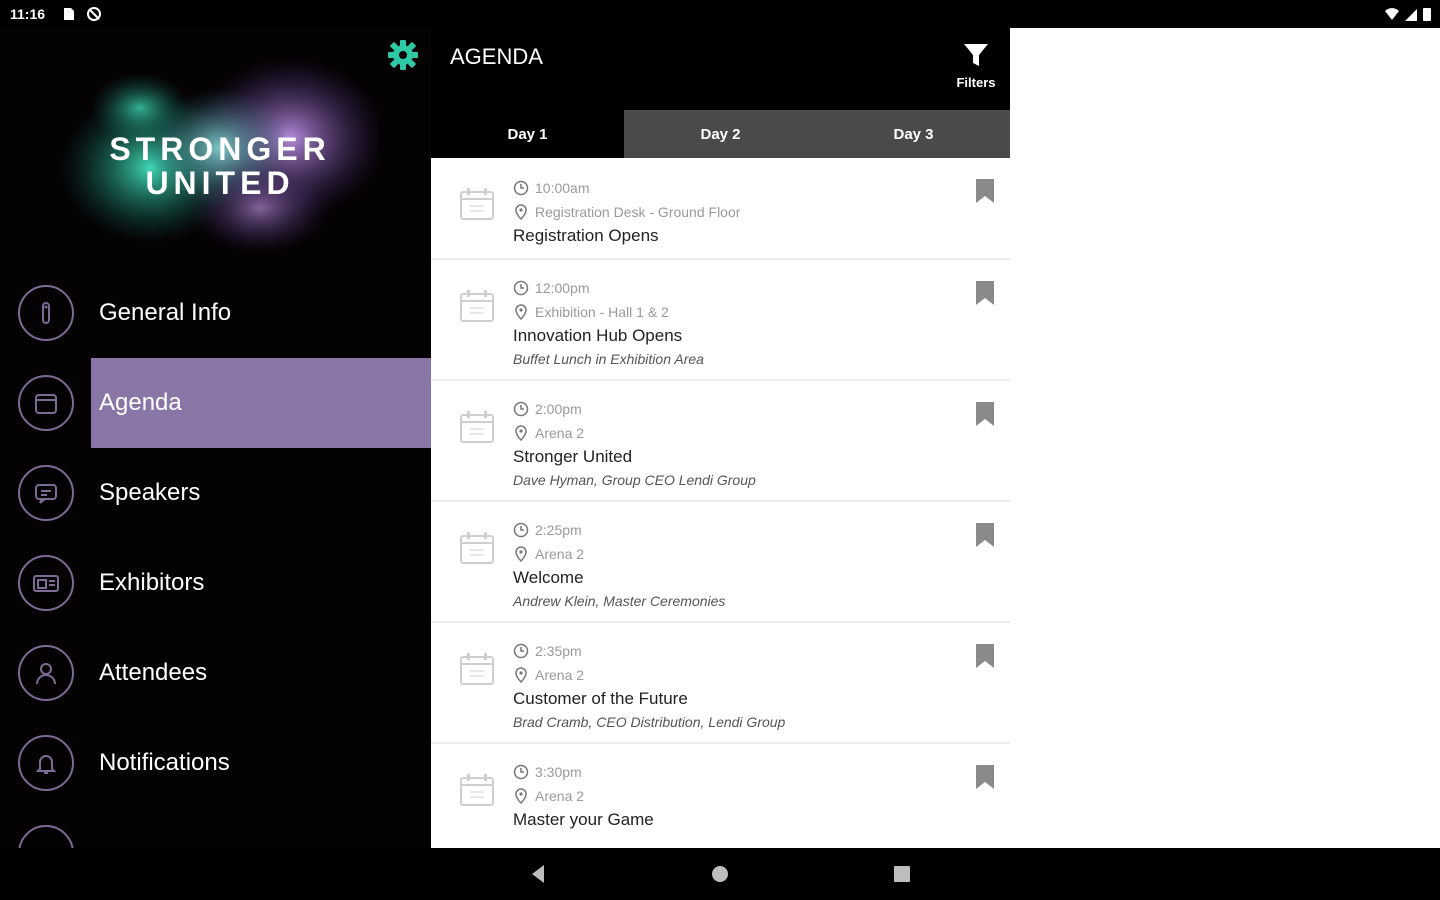  Describe the element at coordinates (598, 335) in the screenshot. I see `session-title: Innovation Hub Opens` at that location.